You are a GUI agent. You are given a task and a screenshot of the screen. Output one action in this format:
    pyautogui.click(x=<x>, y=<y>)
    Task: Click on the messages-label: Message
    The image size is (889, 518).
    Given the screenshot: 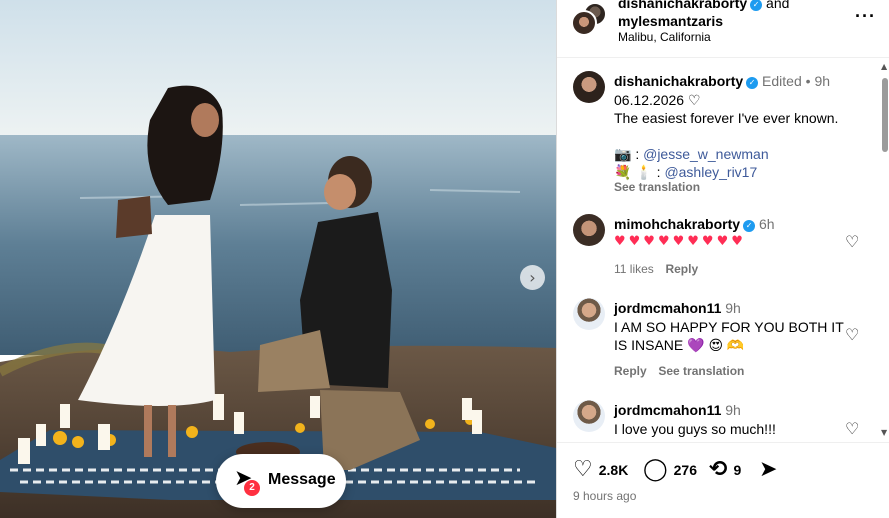 What is the action you would take?
    pyautogui.click(x=302, y=479)
    